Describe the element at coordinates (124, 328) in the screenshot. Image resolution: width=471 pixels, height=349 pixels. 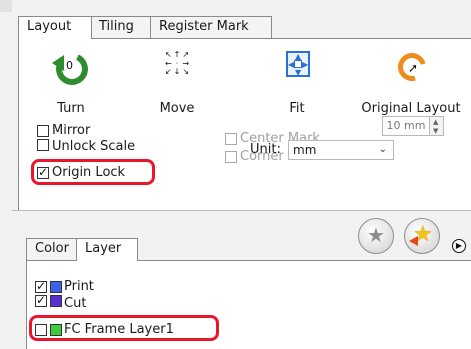
I see `fc-frame-highlight` at that location.